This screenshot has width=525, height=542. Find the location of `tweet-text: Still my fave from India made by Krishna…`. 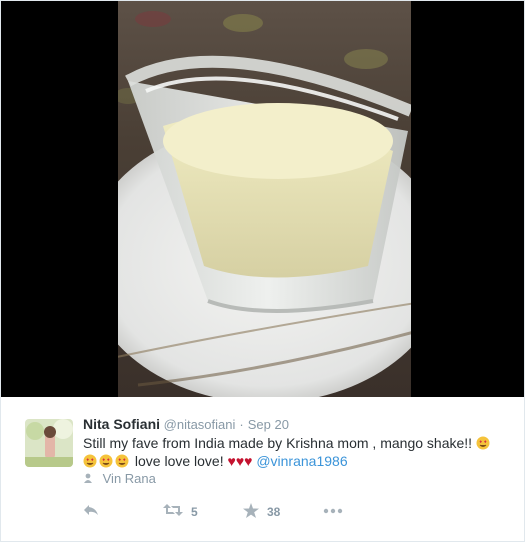

tweet-text: Still my fave from India made by Krishna… is located at coordinates (293, 452).